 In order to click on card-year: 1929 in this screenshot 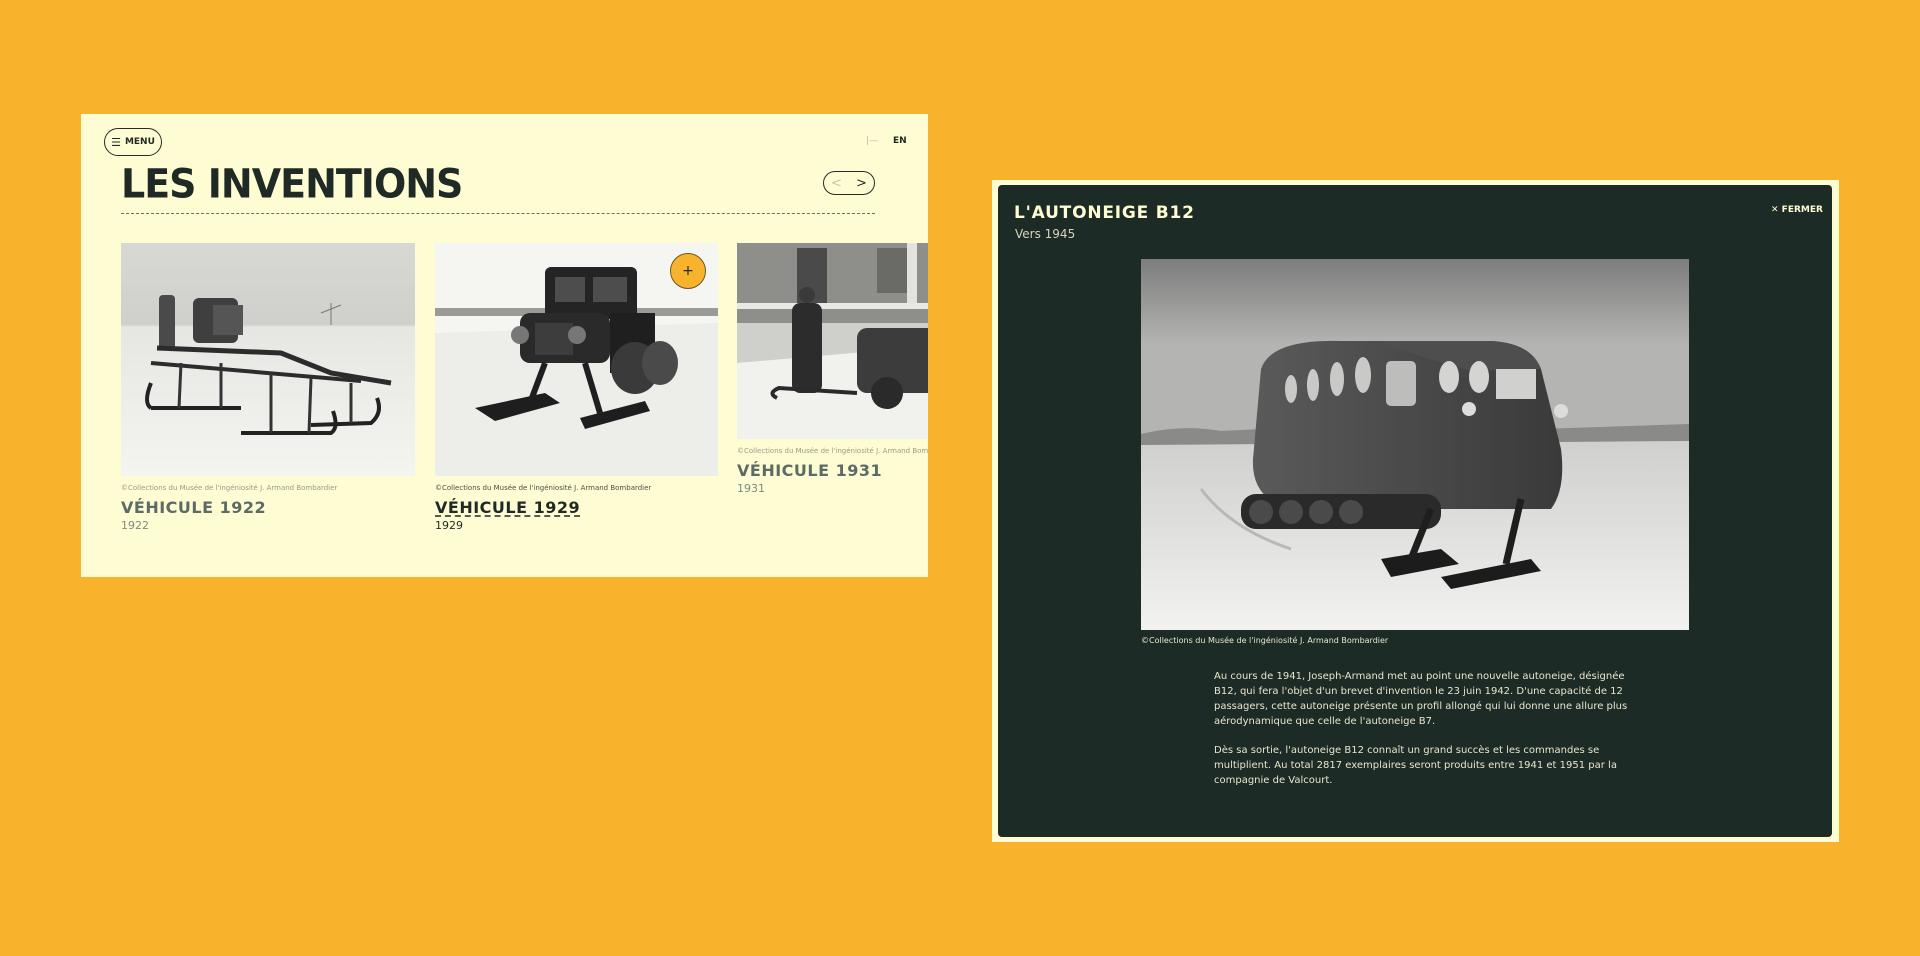, I will do `click(449, 525)`.